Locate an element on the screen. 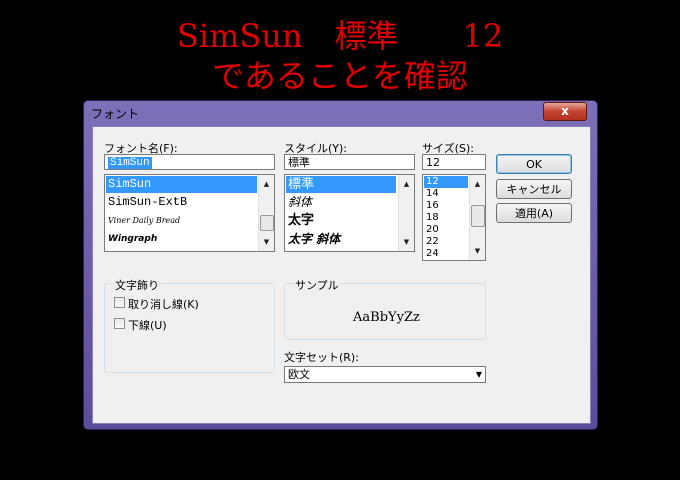  list-item: SimSun is located at coordinates (181, 184).